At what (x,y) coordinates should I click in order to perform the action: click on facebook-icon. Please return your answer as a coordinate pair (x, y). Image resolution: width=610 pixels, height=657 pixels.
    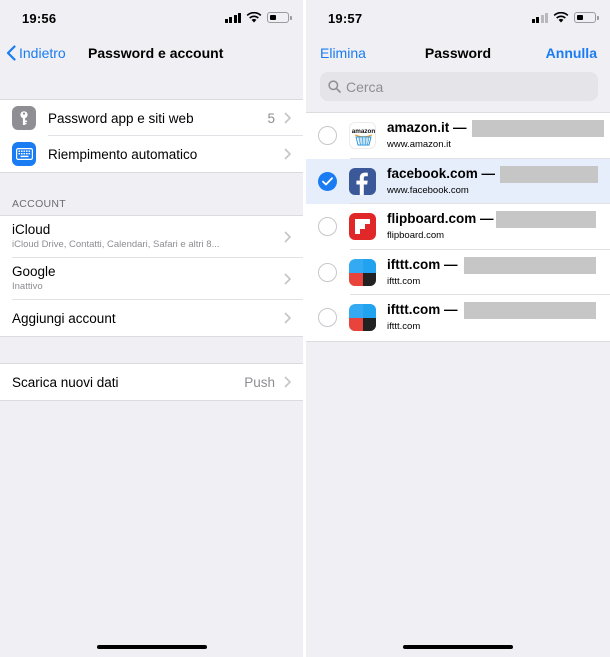
    Looking at the image, I should click on (362, 181).